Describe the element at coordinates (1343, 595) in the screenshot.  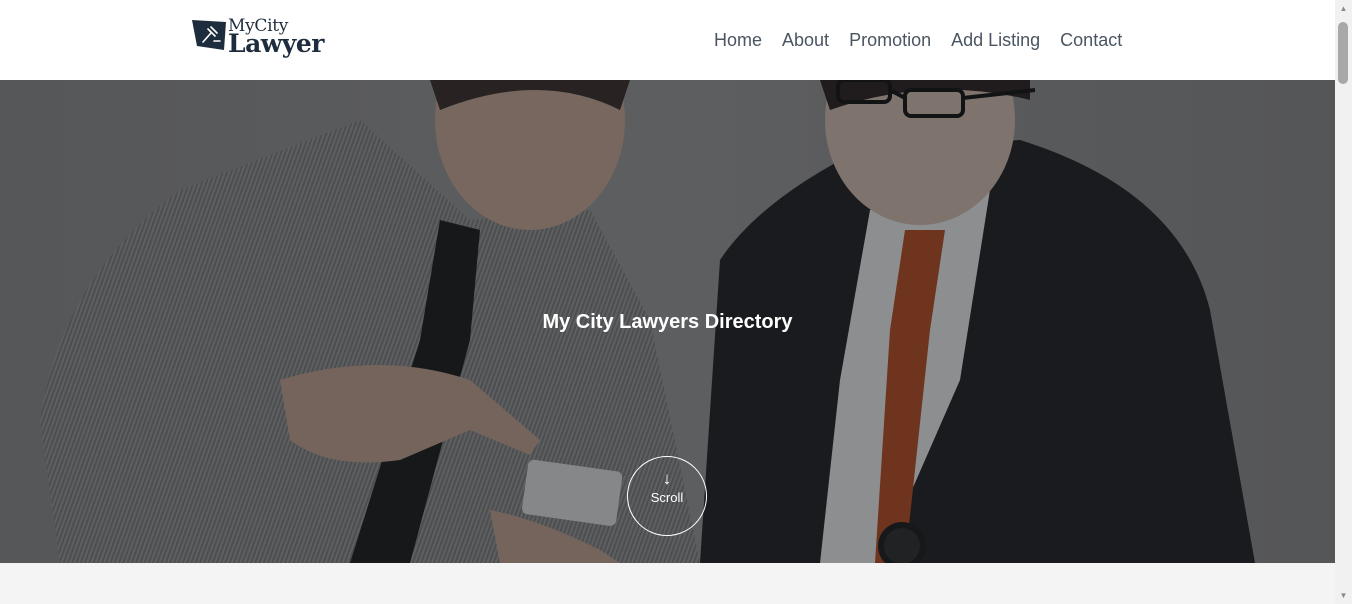
I see `scroll-down-arrow-icon: ▼` at that location.